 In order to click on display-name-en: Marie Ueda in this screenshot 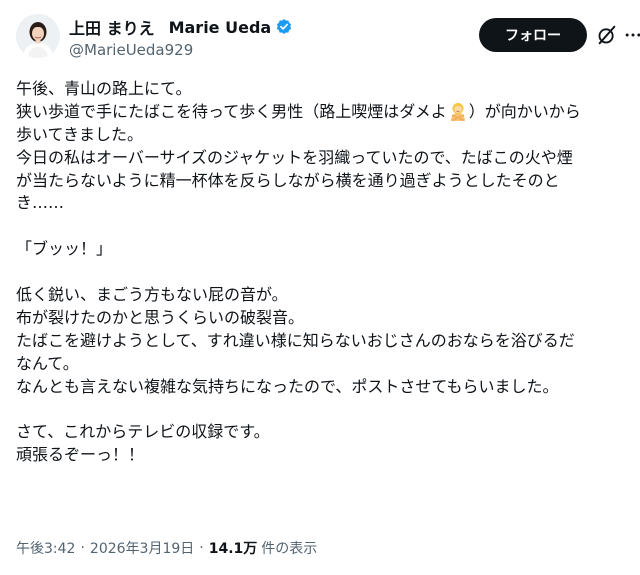, I will do `click(220, 27)`.